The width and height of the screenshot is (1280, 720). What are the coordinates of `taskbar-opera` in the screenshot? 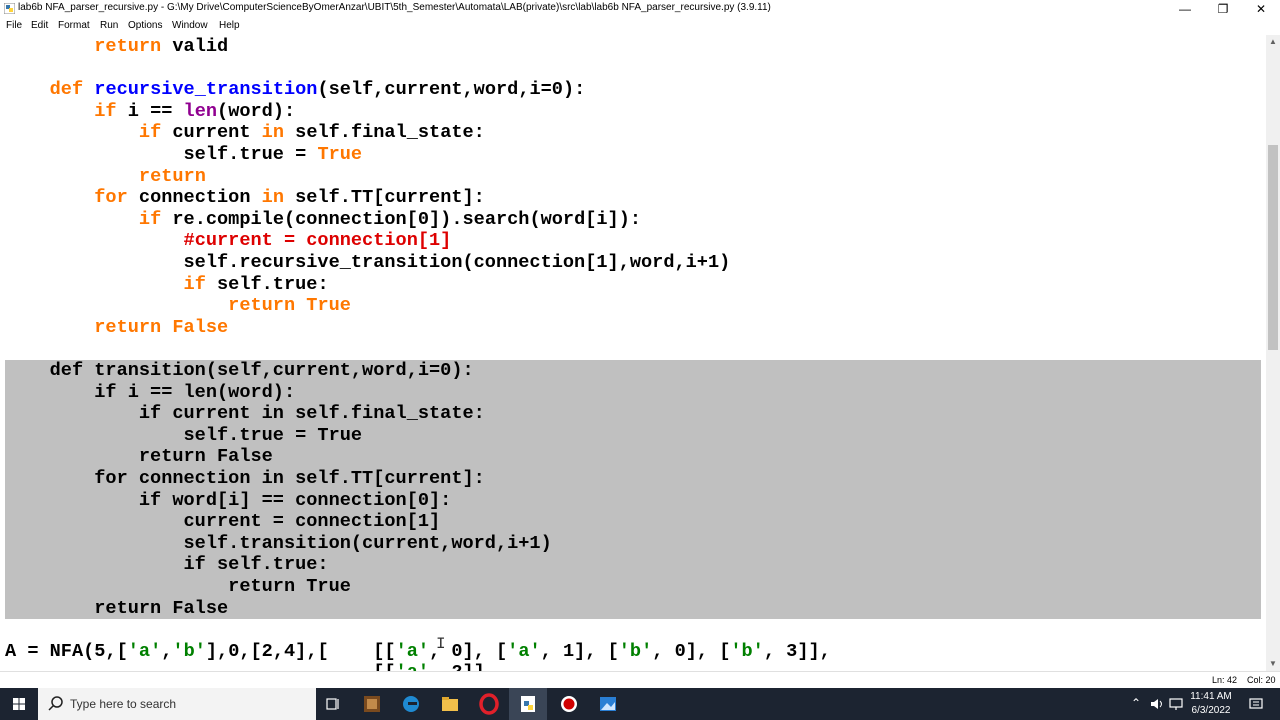 It's located at (489, 704).